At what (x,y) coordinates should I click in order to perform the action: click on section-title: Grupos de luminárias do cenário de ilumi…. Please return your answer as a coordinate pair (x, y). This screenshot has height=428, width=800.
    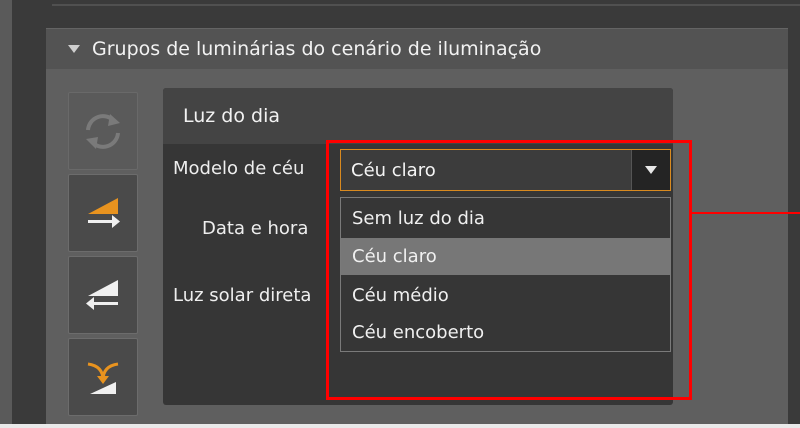
    Looking at the image, I should click on (317, 49).